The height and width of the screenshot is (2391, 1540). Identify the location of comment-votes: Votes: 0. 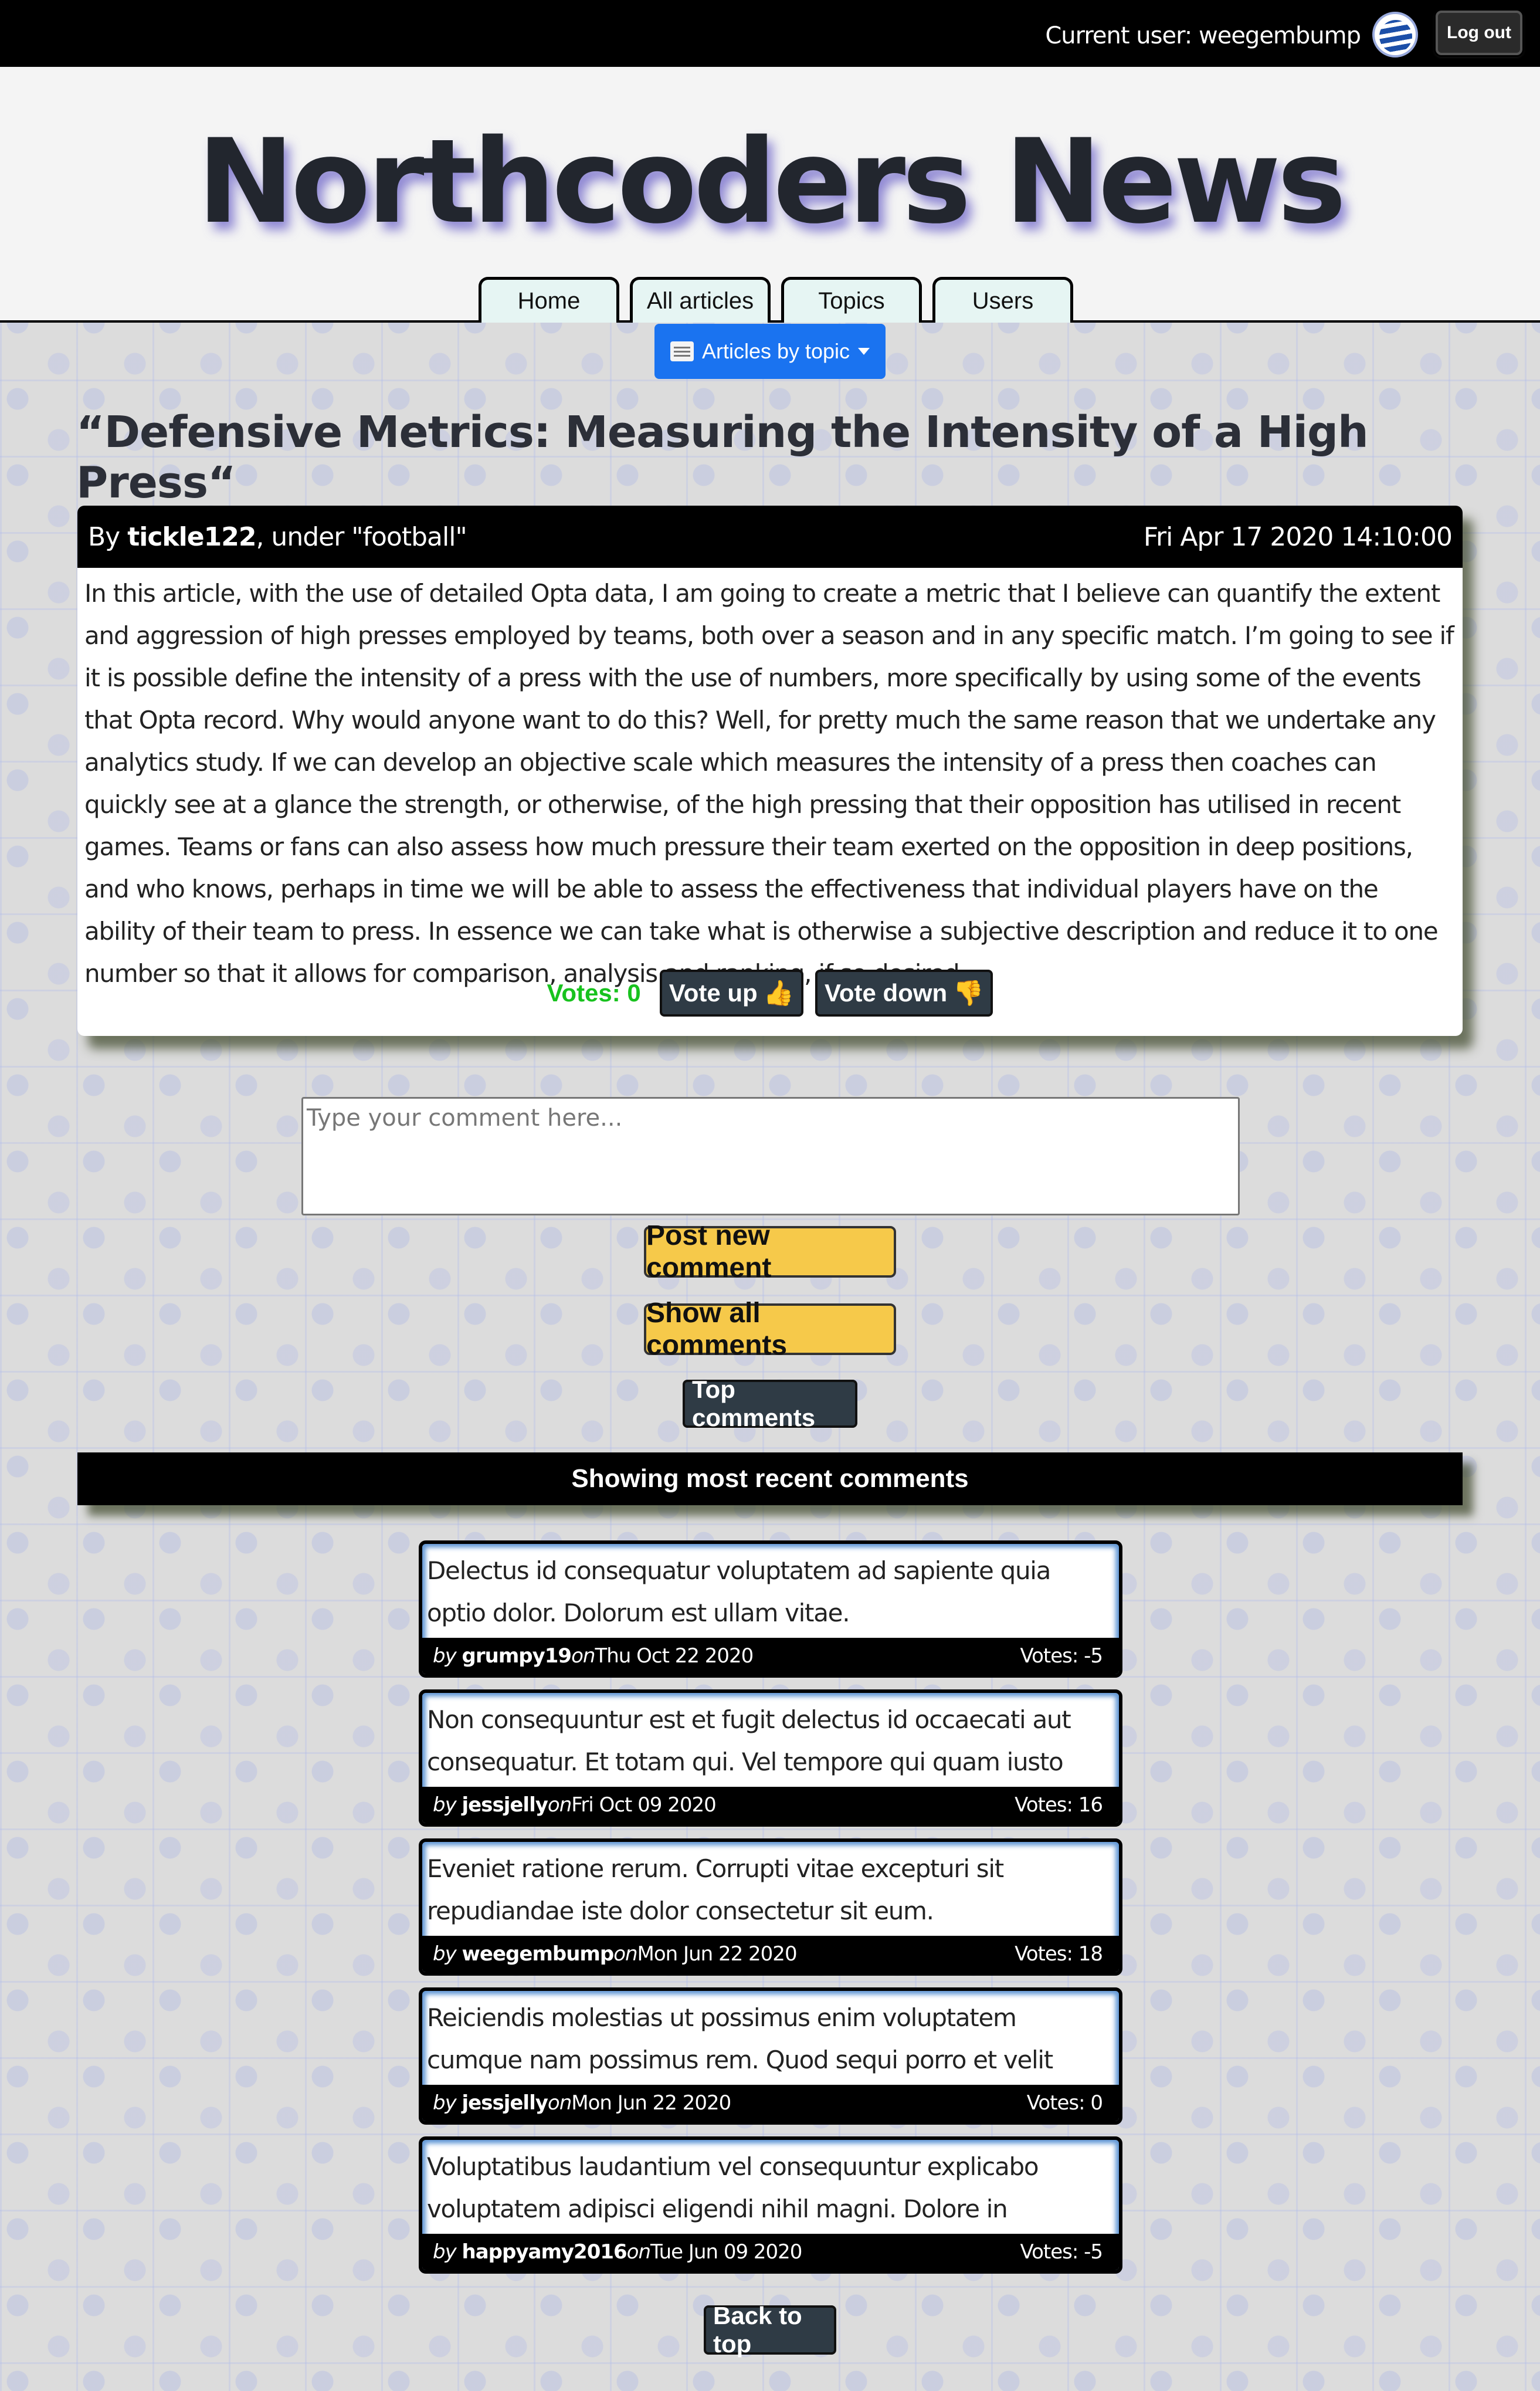
(1064, 2103).